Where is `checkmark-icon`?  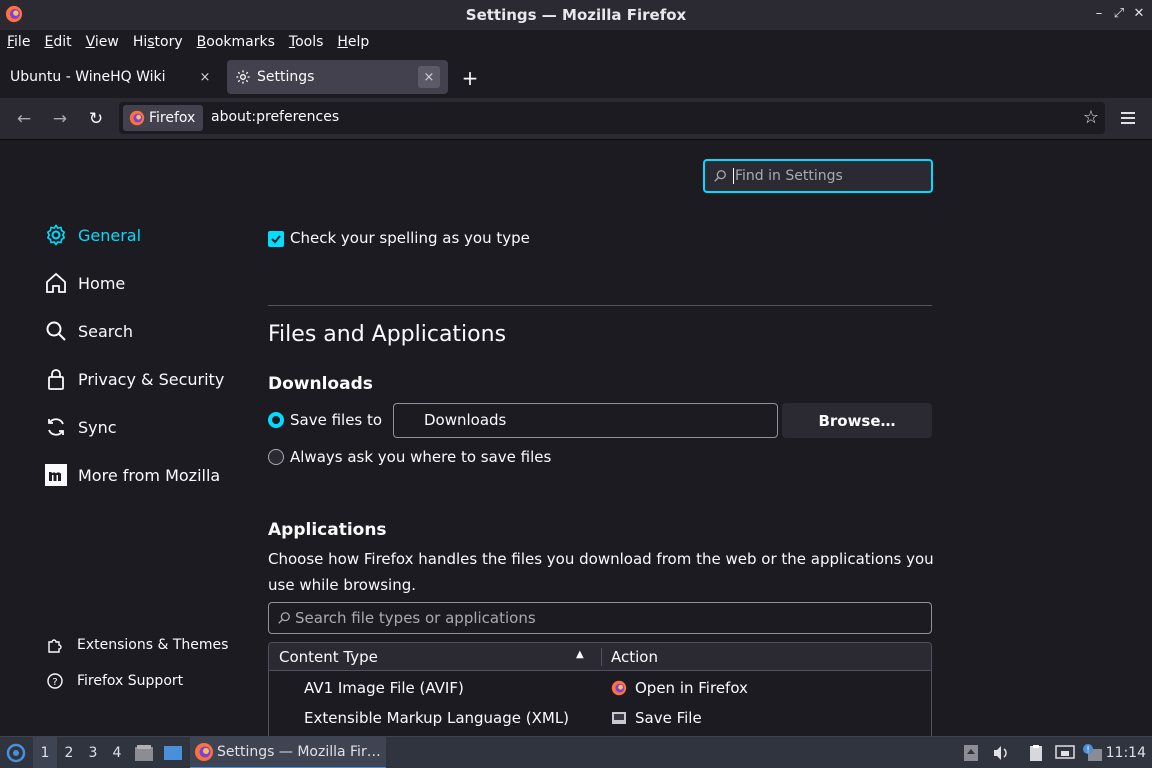 checkmark-icon is located at coordinates (276, 239).